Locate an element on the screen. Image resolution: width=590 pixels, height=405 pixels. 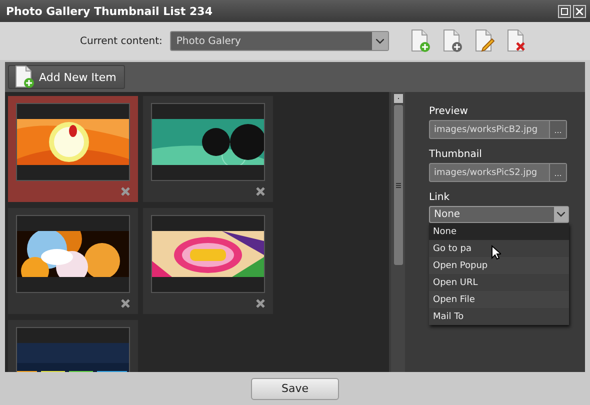
maximize-button is located at coordinates (564, 11).